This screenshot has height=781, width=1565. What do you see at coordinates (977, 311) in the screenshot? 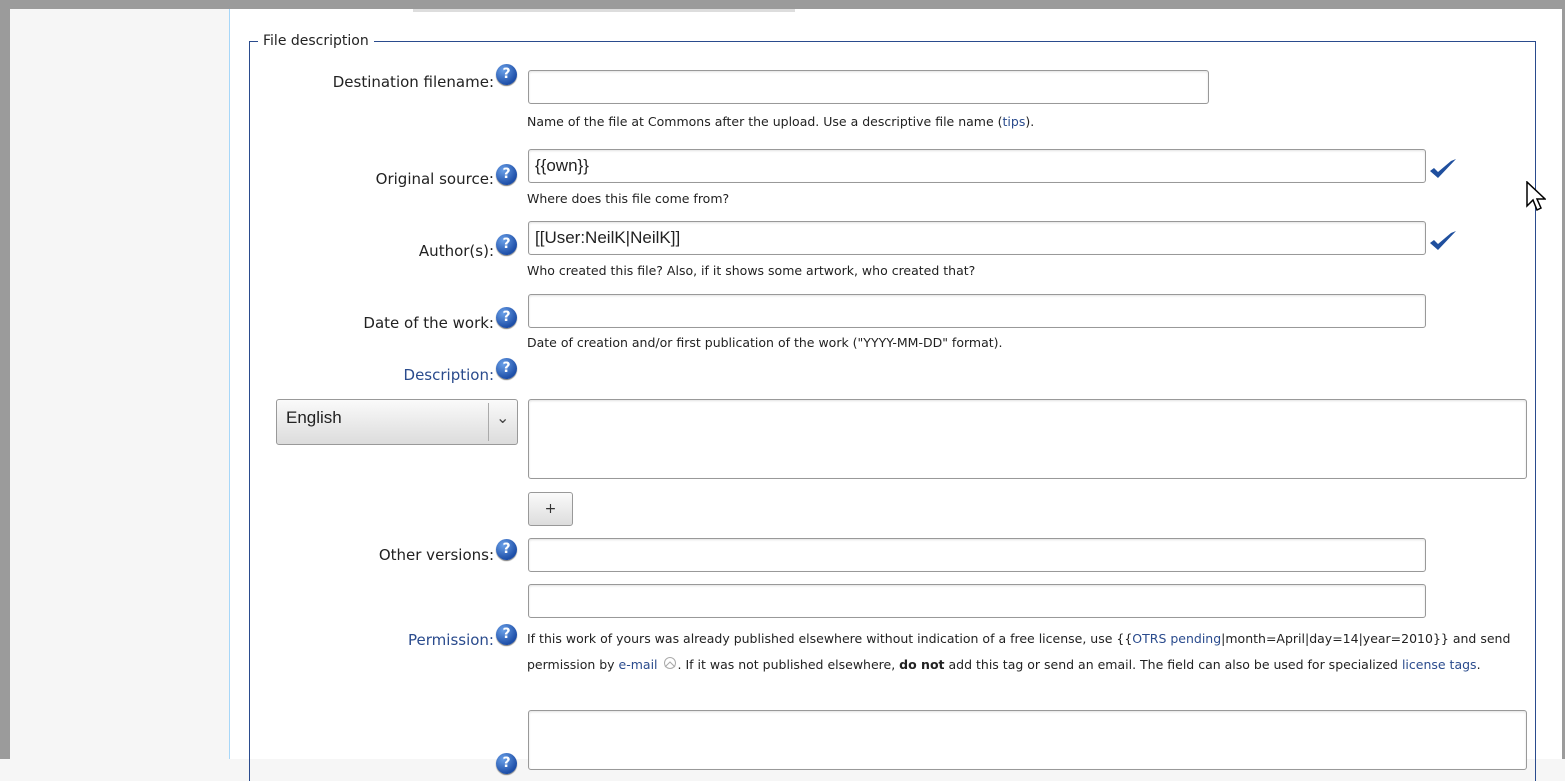
I see `date-of-work-input` at bounding box center [977, 311].